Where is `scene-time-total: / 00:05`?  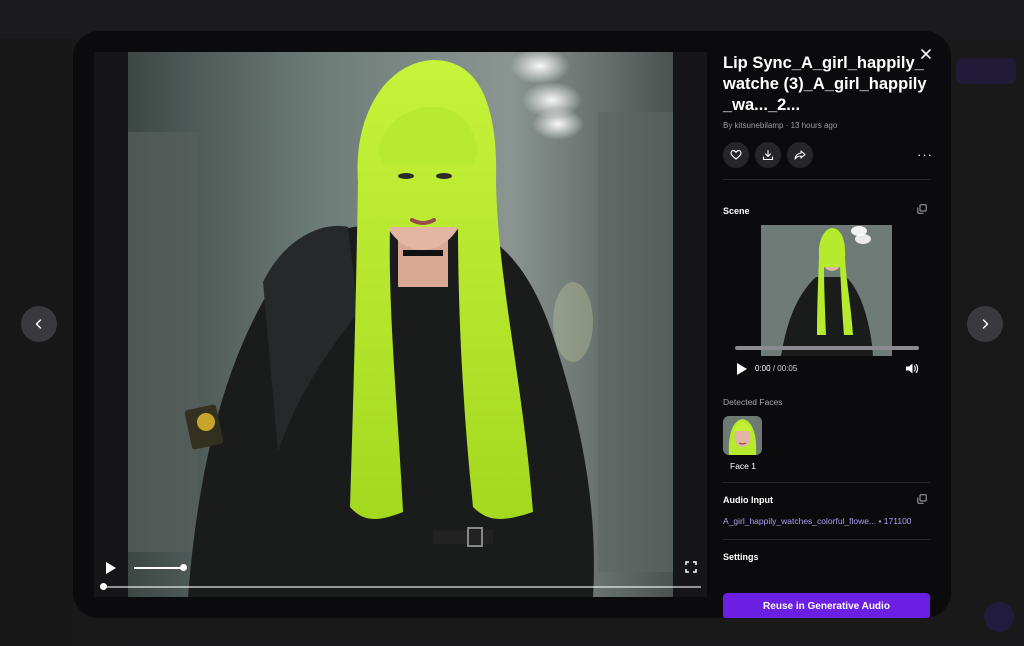 scene-time-total: / 00:05 is located at coordinates (785, 368).